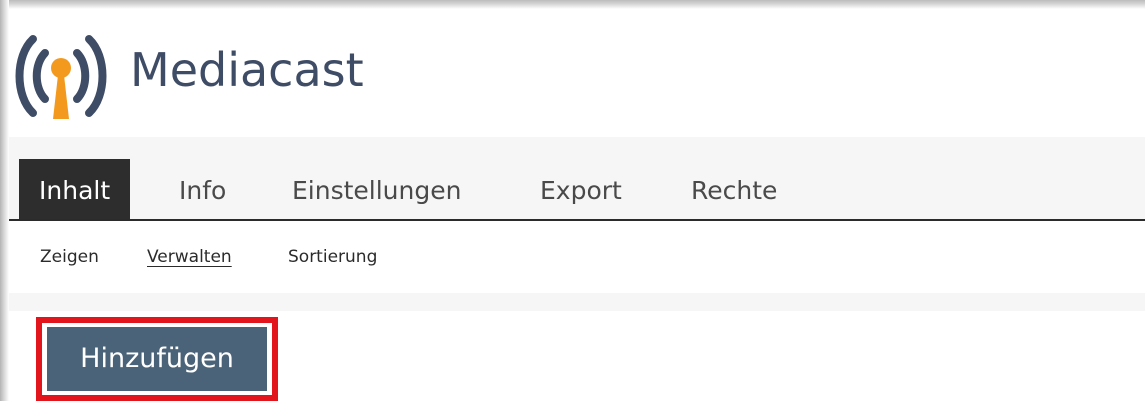  Describe the element at coordinates (572, 4) in the screenshot. I see `screenshot-shadow-top` at that location.